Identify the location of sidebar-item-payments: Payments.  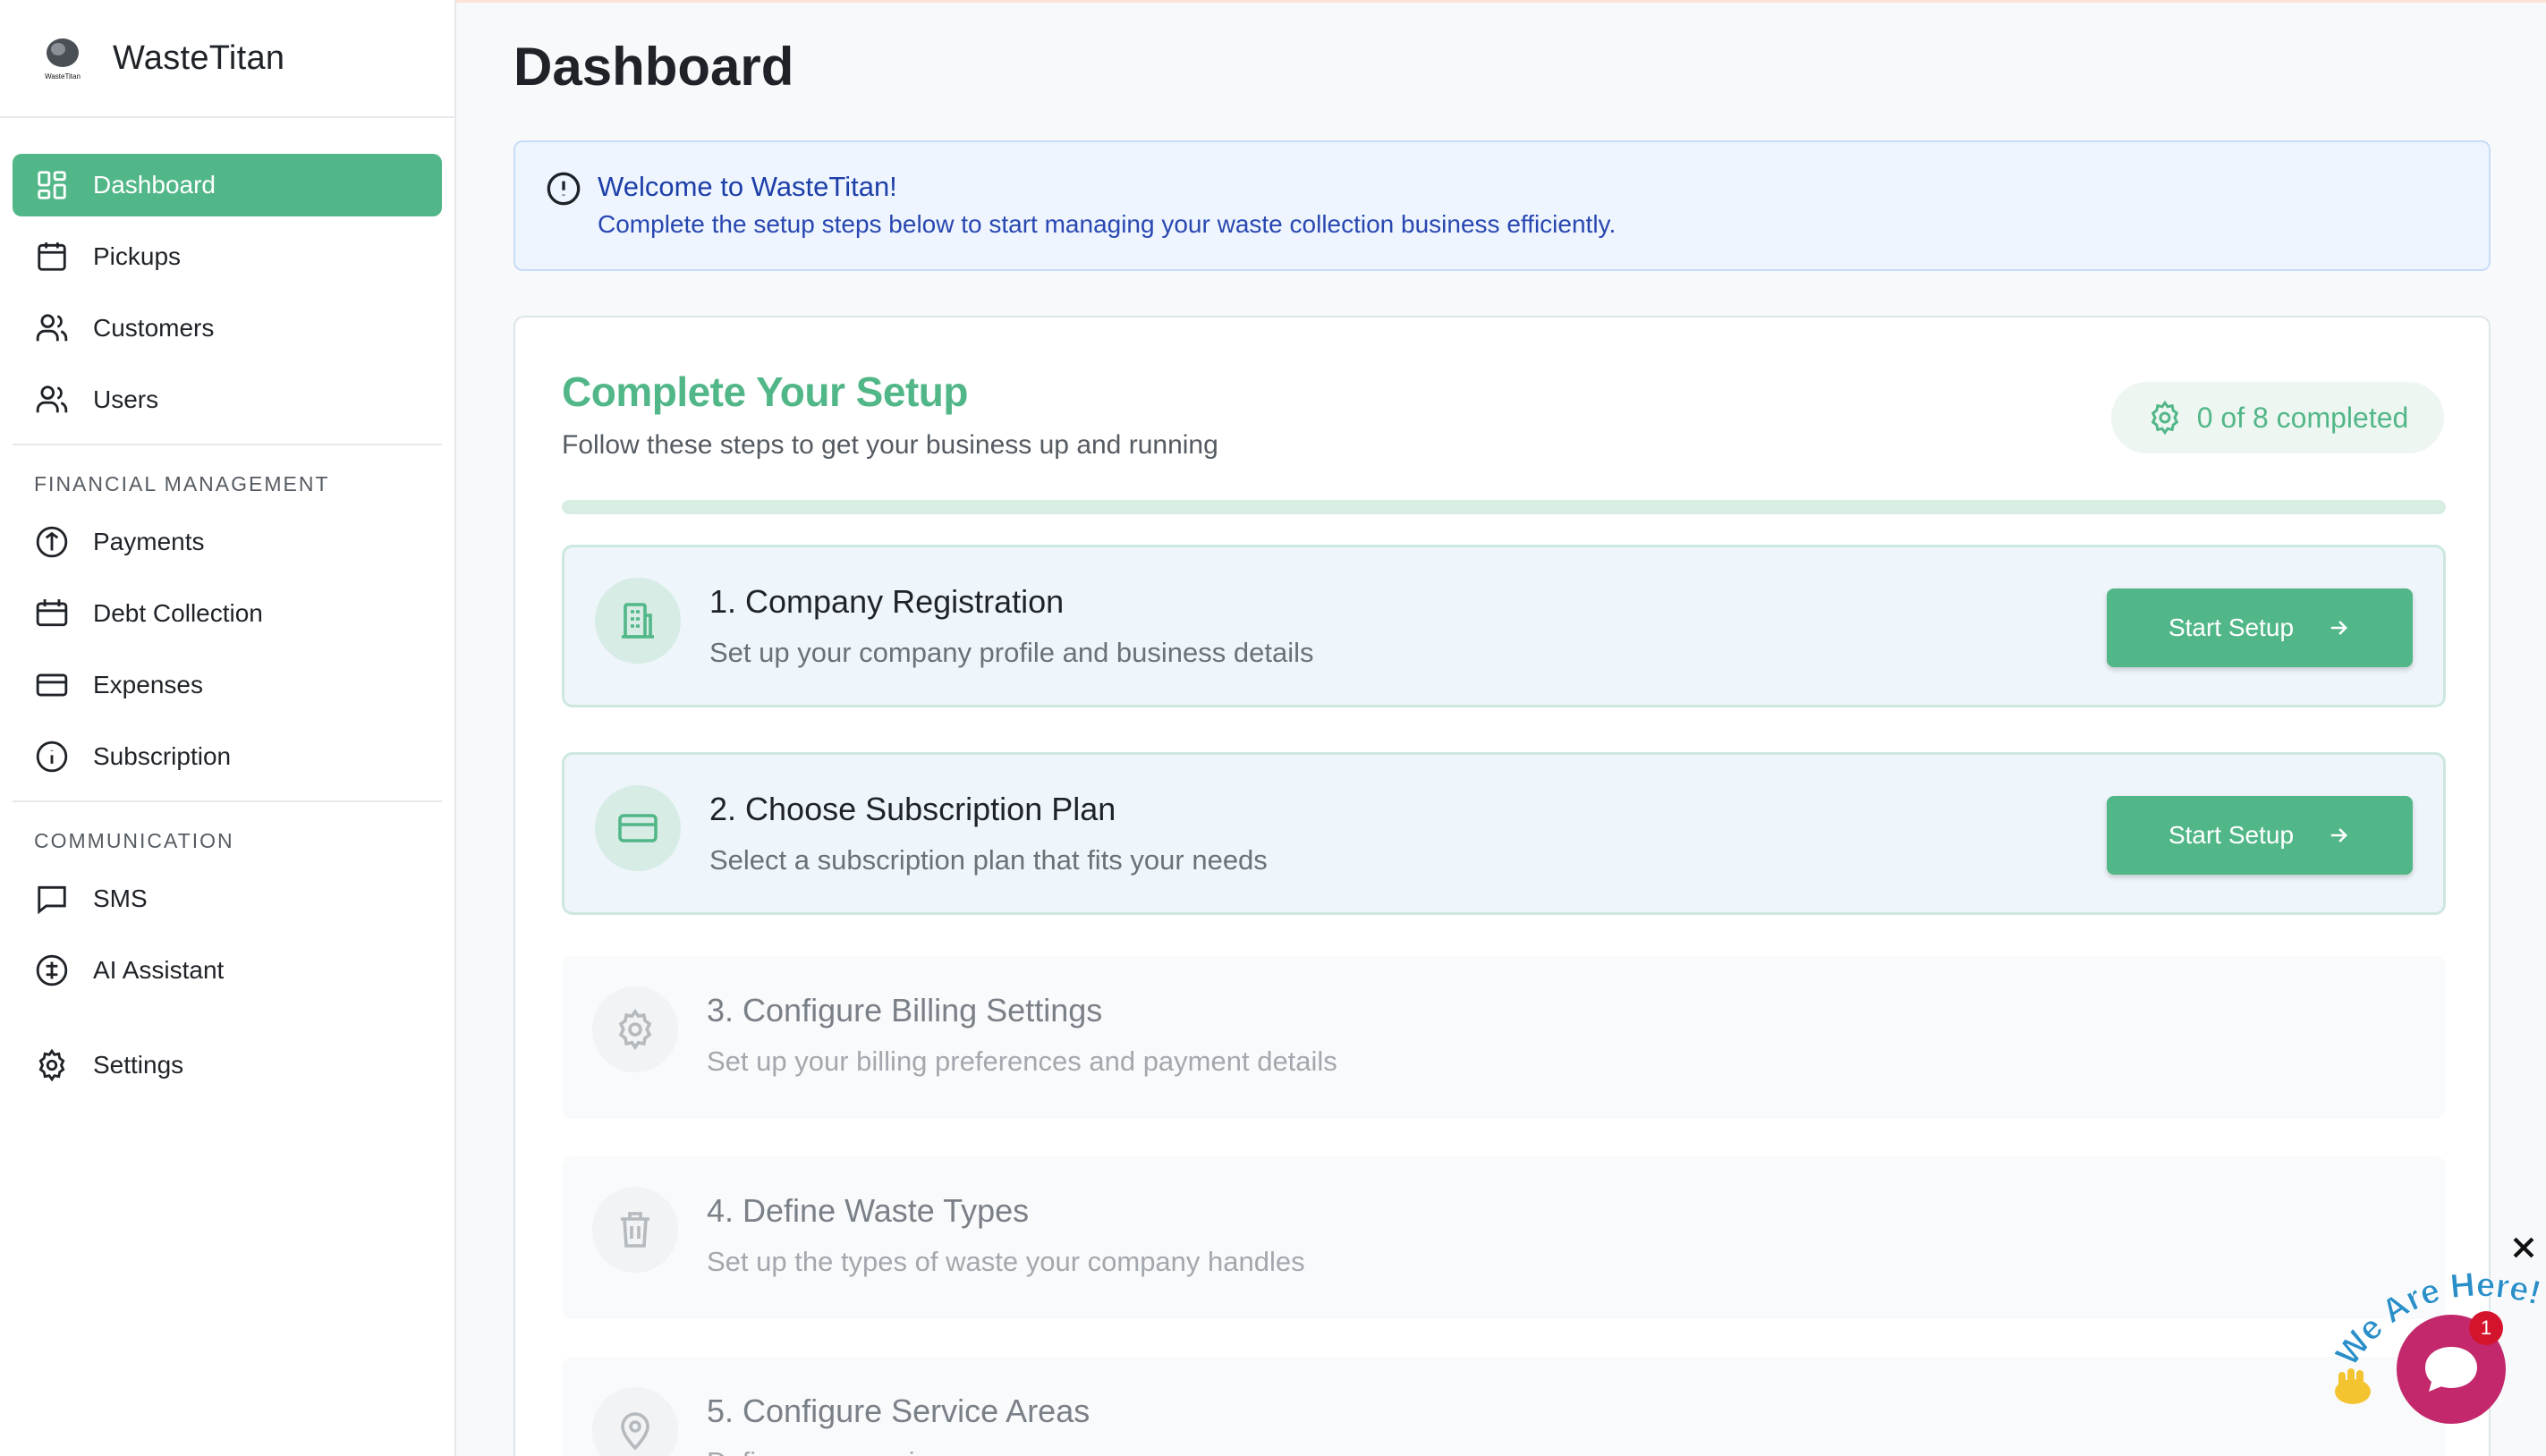
(227, 542).